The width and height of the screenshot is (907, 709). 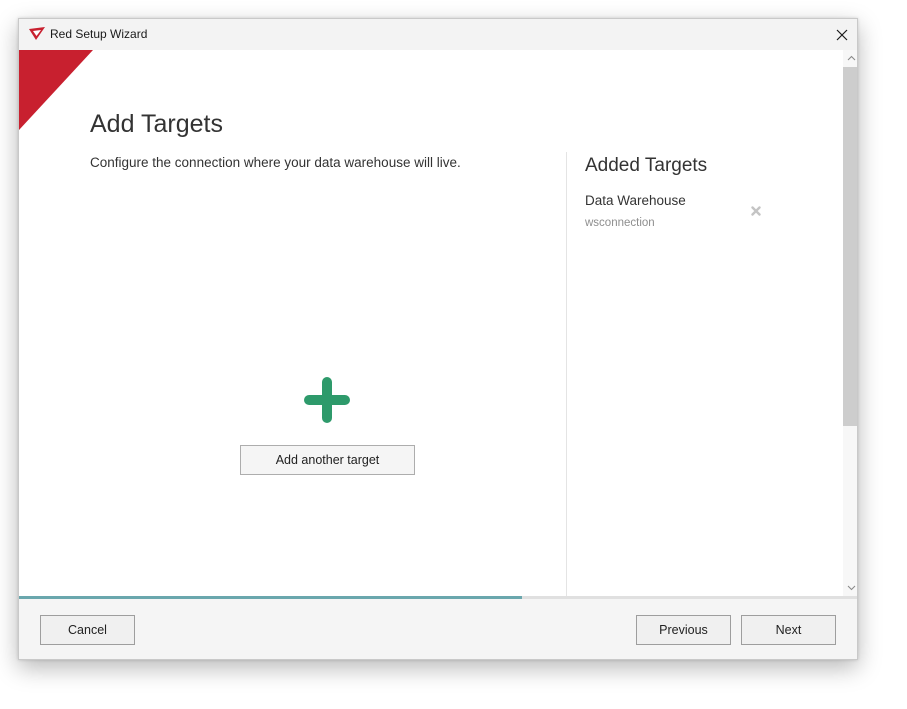 What do you see at coordinates (788, 630) in the screenshot?
I see `next-button: Next` at bounding box center [788, 630].